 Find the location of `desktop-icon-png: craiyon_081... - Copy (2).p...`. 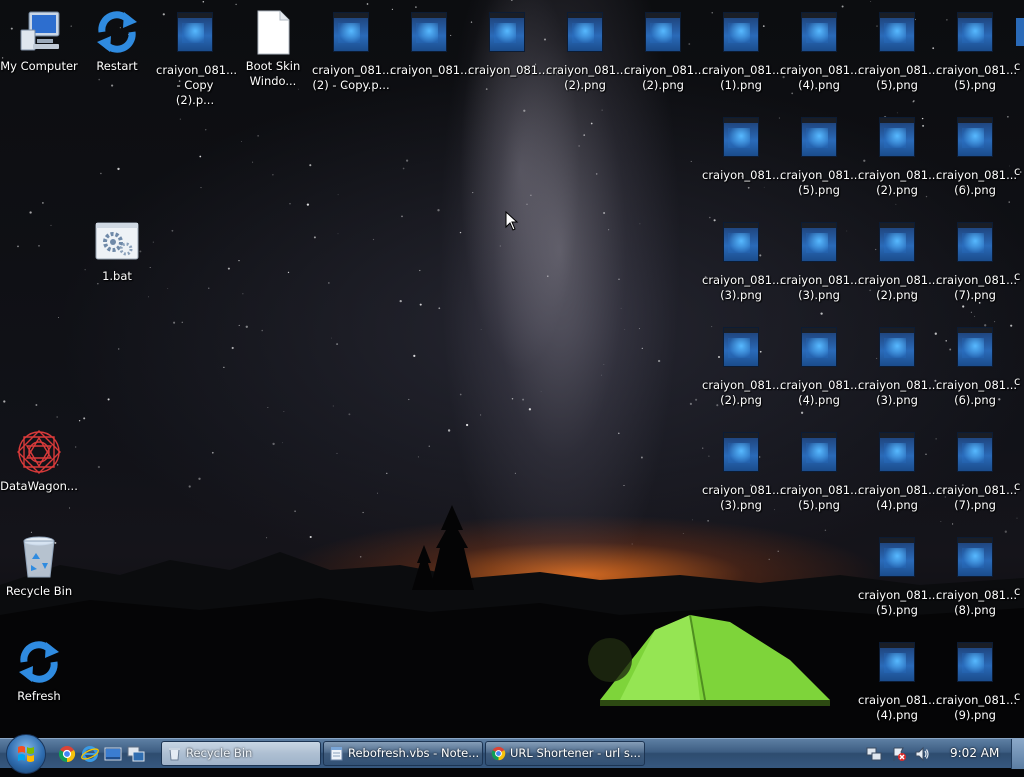

desktop-icon-png: craiyon_081... - Copy (2).p... is located at coordinates (196, 58).